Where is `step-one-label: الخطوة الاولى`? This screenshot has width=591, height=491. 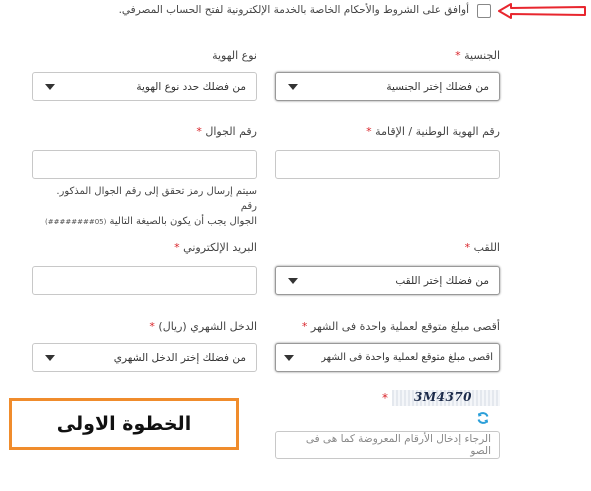 step-one-label: الخطوة الاولى is located at coordinates (124, 424).